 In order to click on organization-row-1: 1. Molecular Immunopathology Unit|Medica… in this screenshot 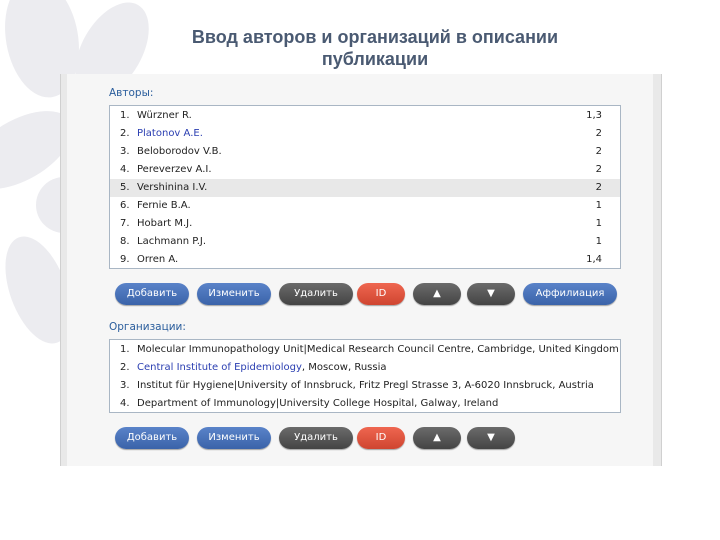, I will do `click(365, 350)`.